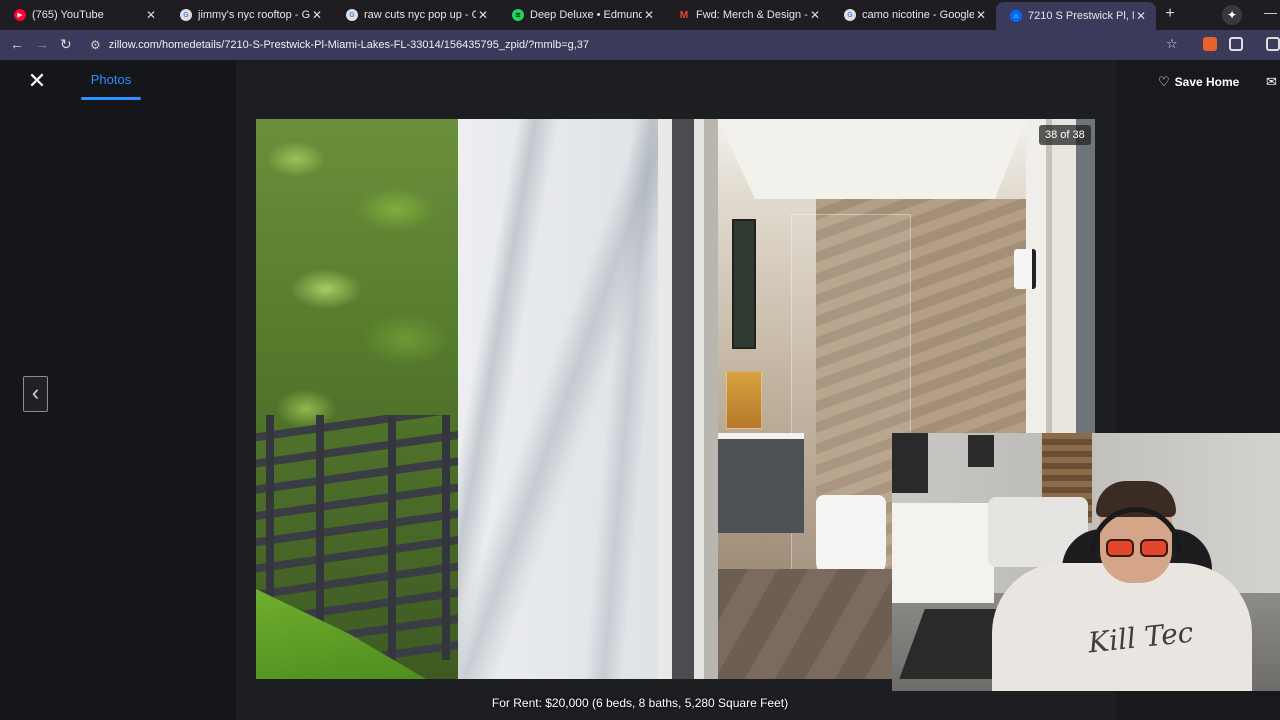  Describe the element at coordinates (37, 81) in the screenshot. I see `close-viewer-icon: ✕` at that location.